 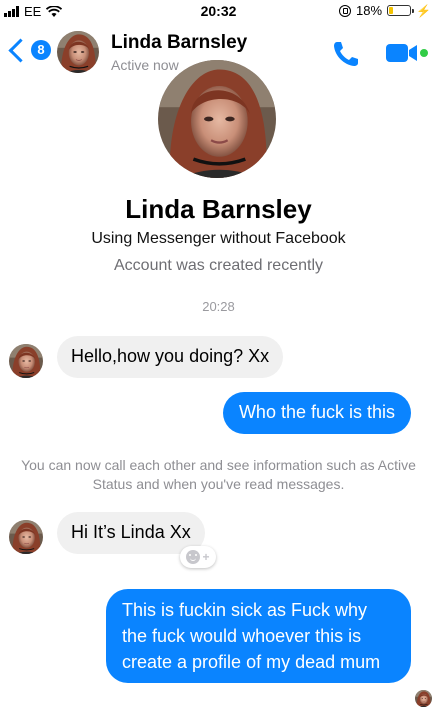 What do you see at coordinates (423, 10) in the screenshot?
I see `charging-icon: ⚡` at bounding box center [423, 10].